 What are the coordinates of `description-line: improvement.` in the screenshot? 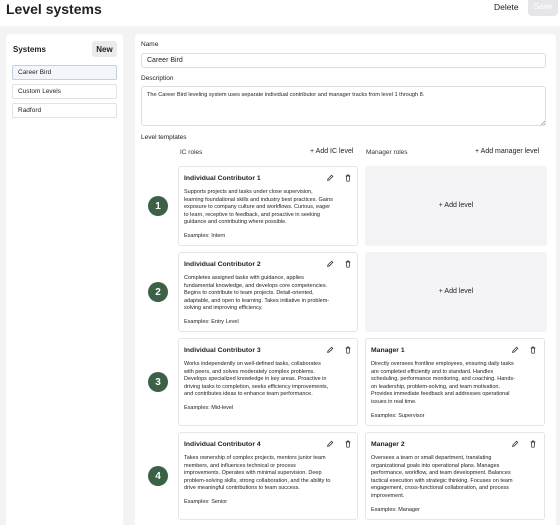 It's located at (388, 495).